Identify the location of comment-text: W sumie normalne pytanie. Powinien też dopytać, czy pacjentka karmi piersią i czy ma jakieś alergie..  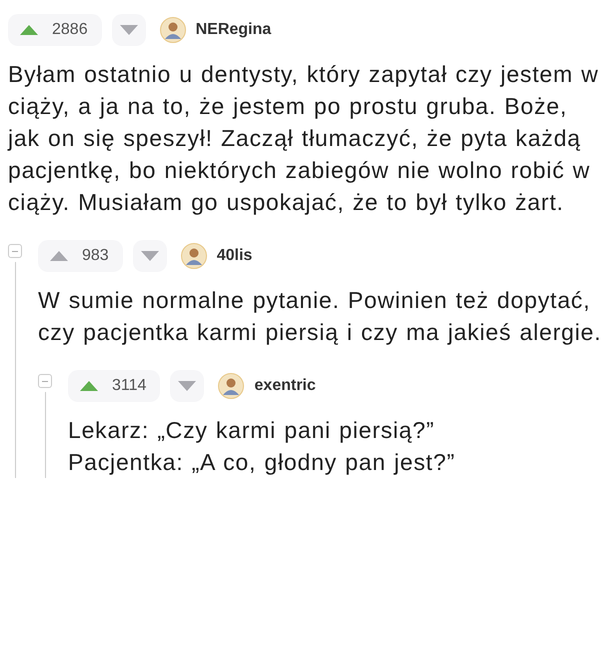
(320, 316).